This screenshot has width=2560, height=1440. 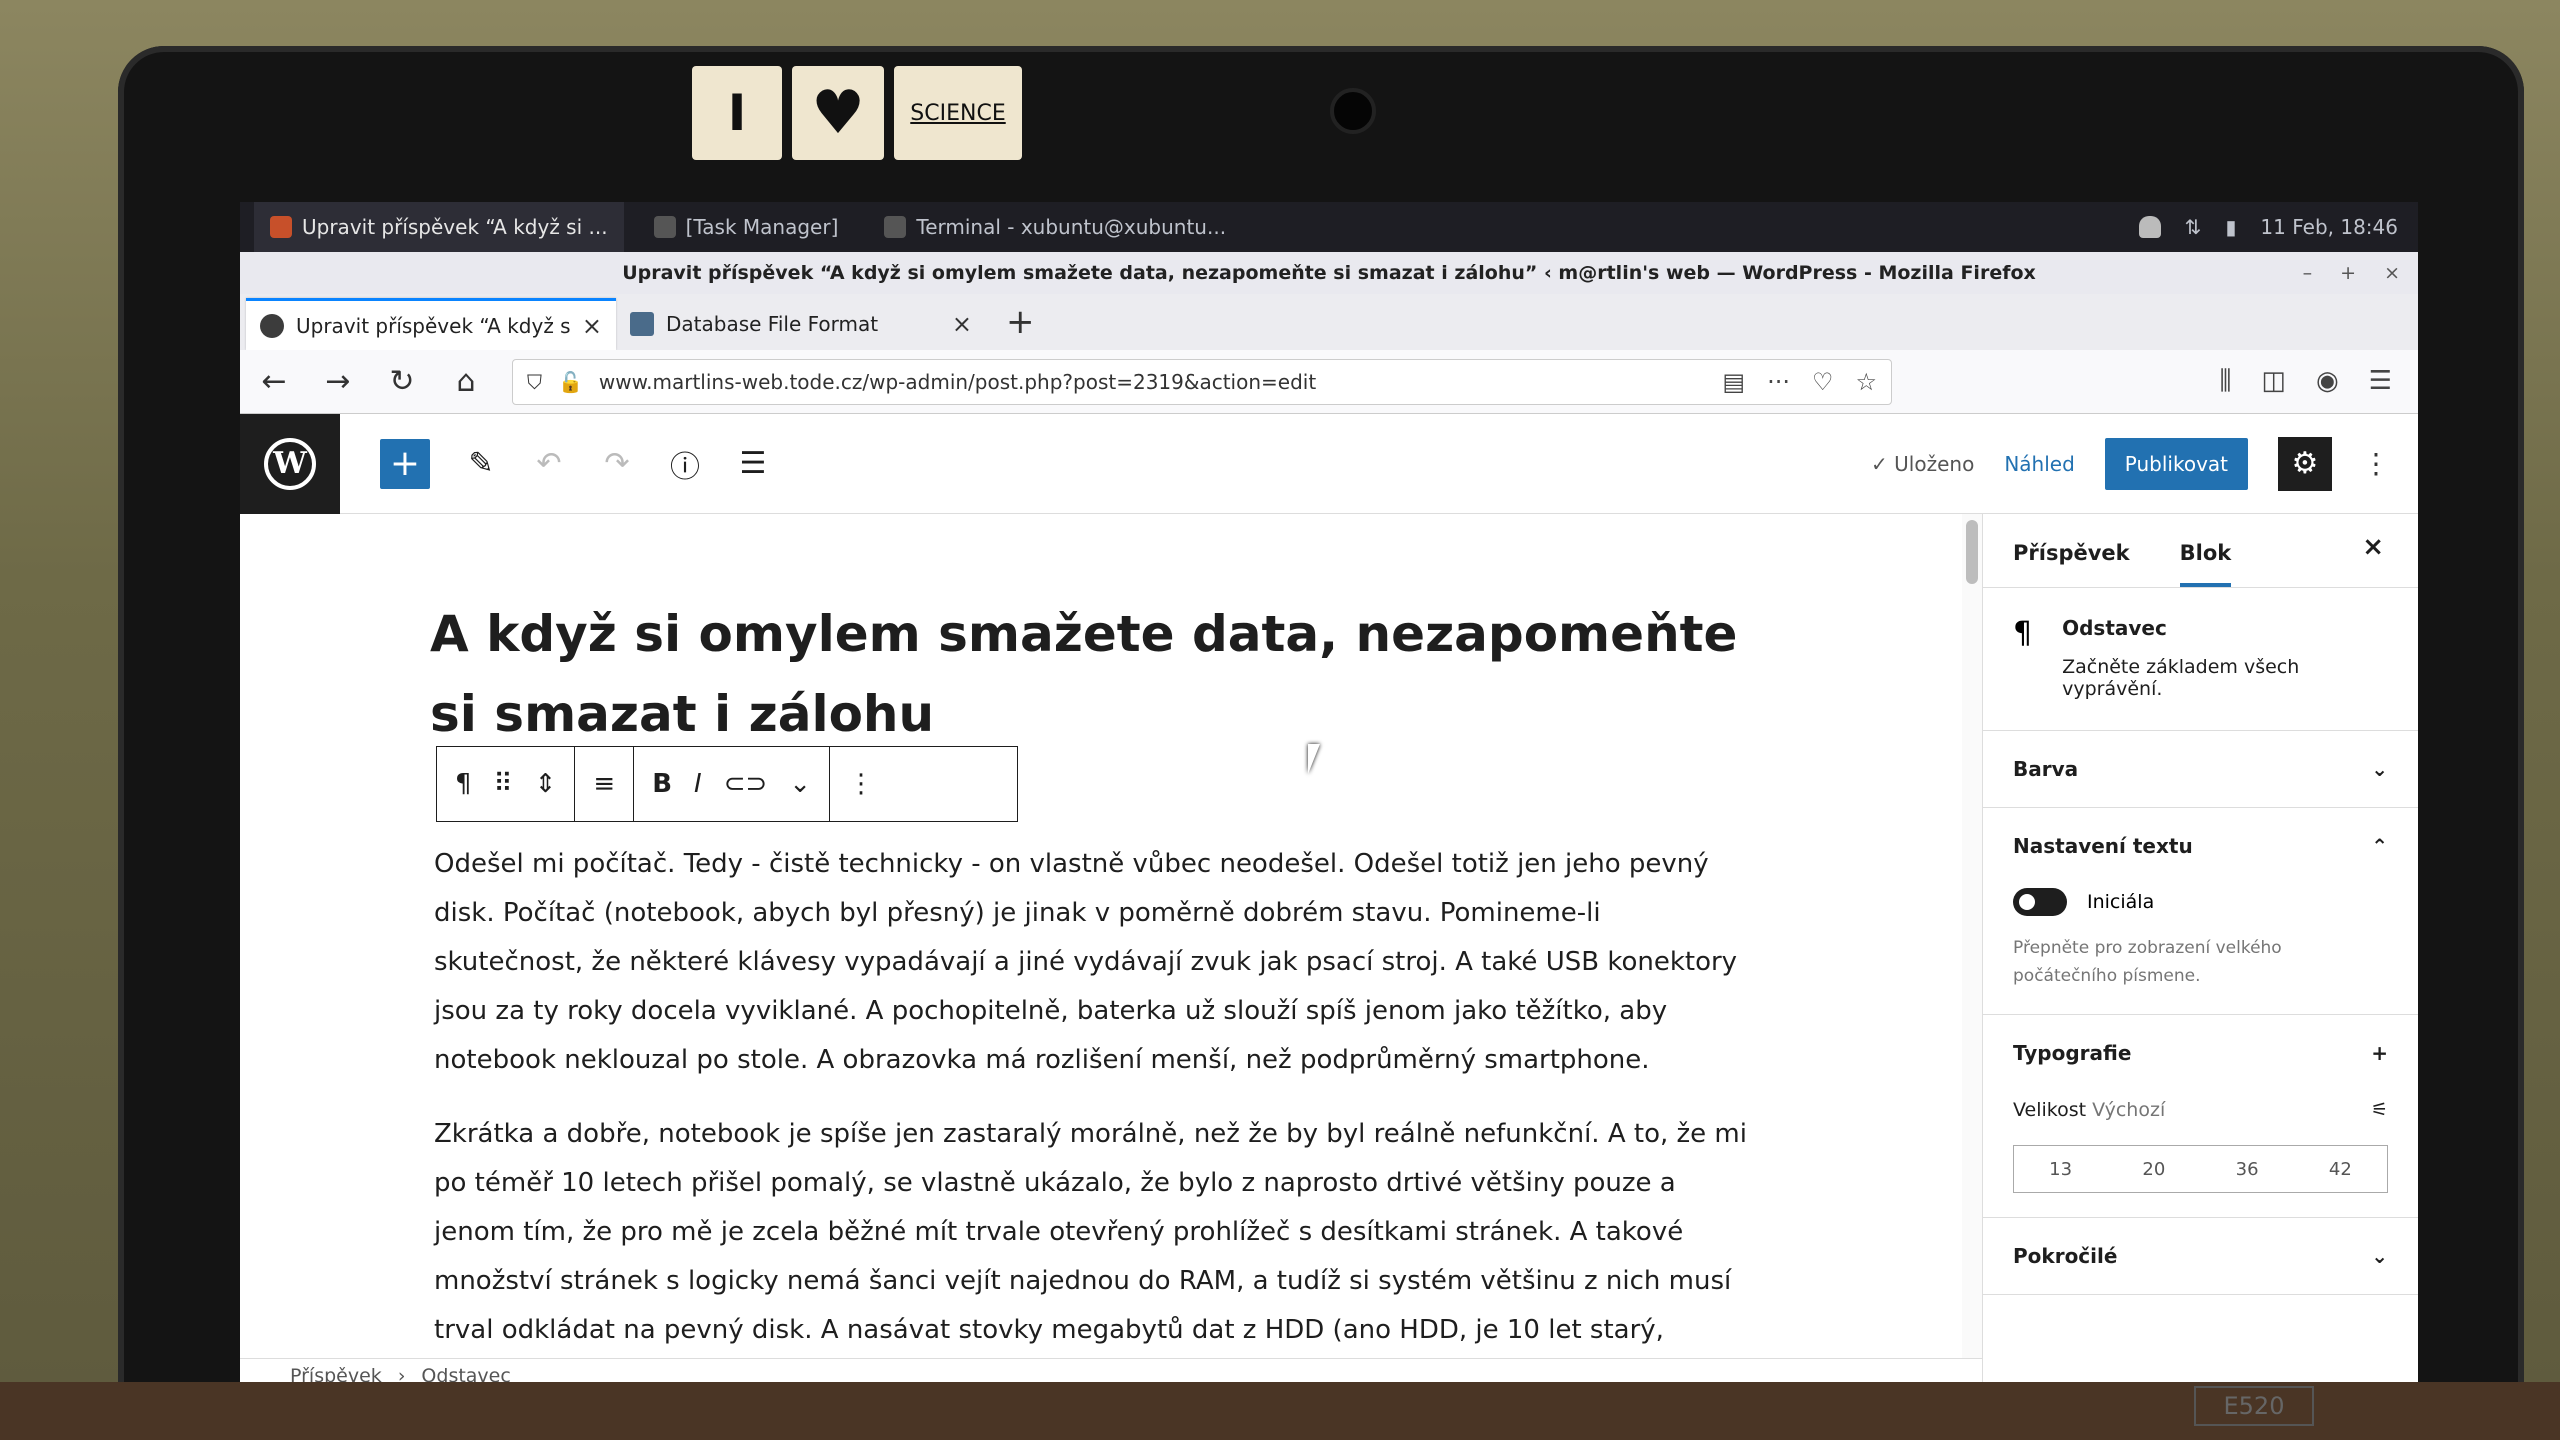 I want to click on sticker-science: SCIENCE, so click(x=958, y=113).